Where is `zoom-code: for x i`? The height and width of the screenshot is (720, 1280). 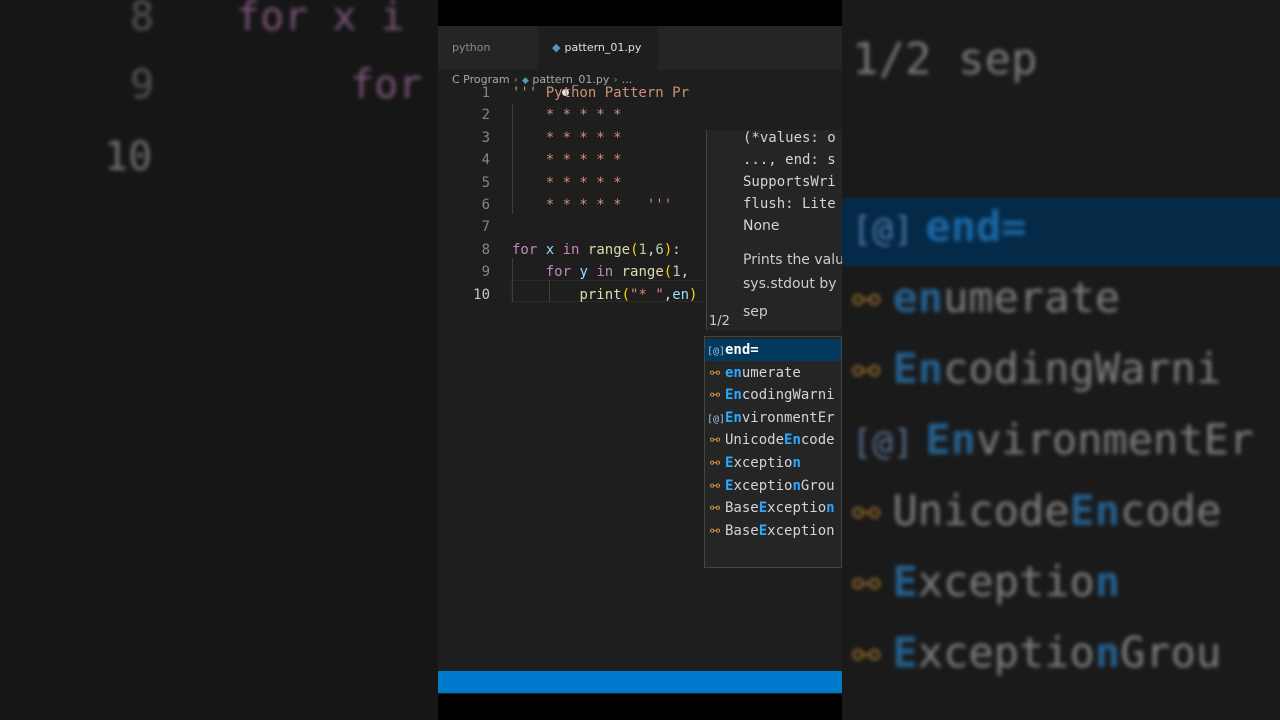 zoom-code: for x i is located at coordinates (320, 20).